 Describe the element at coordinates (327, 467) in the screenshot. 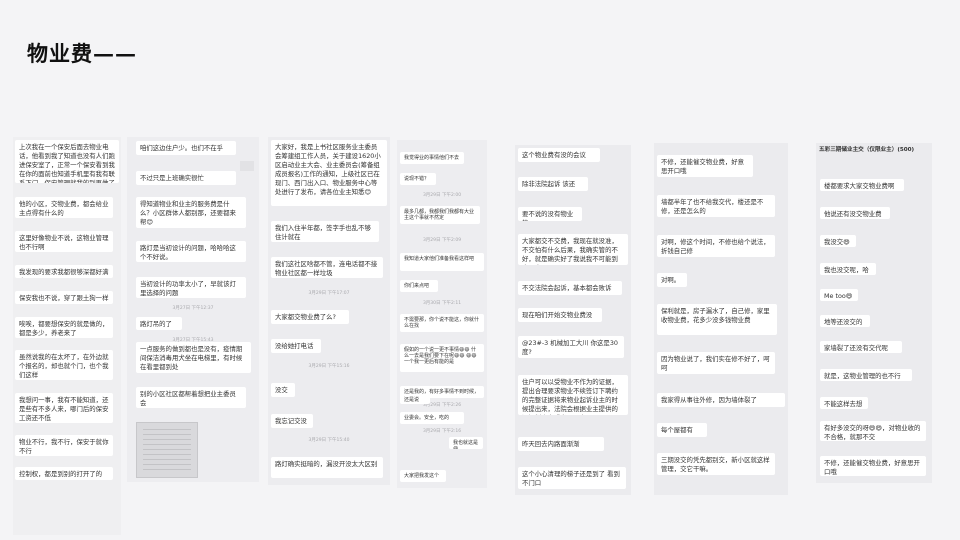

I see `chat-message: 路灯确实挺暗的，漏没开没太大区别` at that location.